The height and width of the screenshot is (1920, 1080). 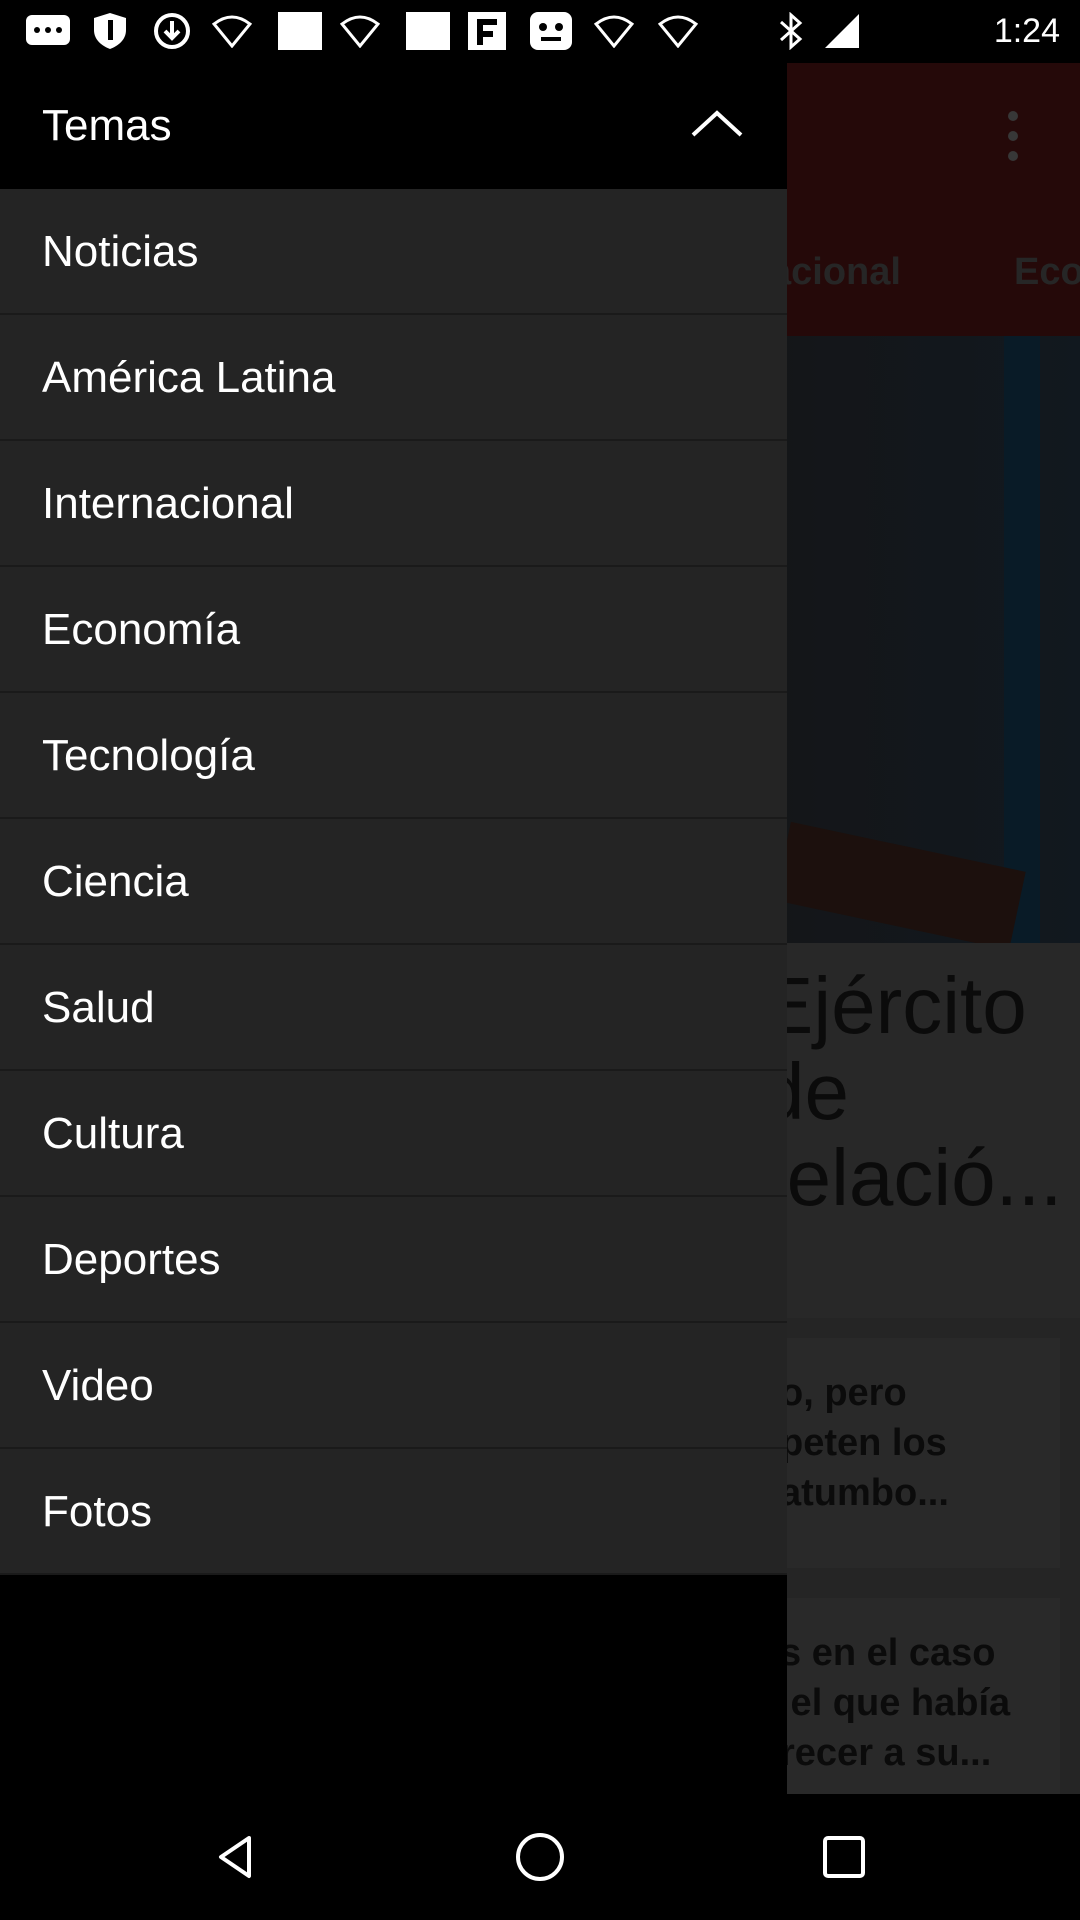 I want to click on drawer-item-label: Economía, so click(x=141, y=629).